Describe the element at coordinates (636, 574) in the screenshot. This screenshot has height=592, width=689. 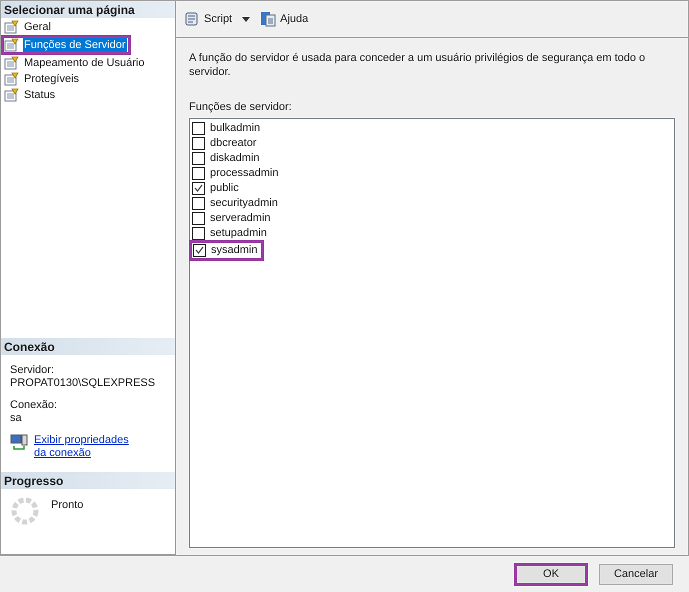
I see `dialog-button: Cancelar` at that location.